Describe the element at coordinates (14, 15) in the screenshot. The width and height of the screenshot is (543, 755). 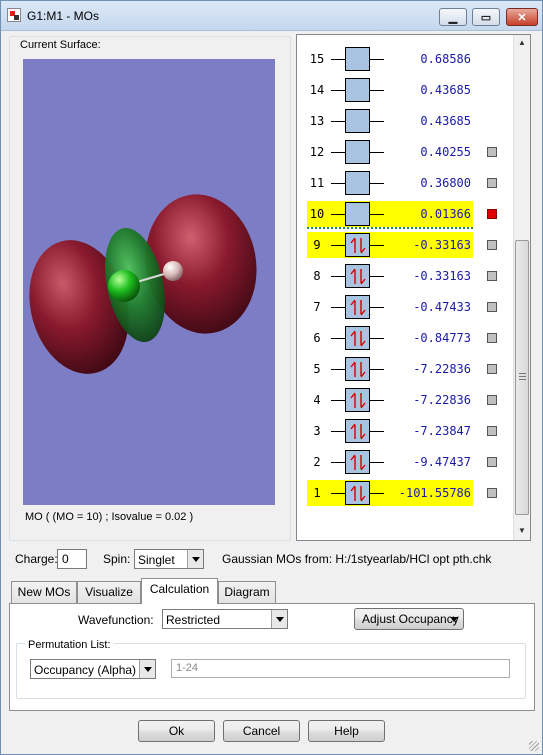
I see `app-icon` at that location.